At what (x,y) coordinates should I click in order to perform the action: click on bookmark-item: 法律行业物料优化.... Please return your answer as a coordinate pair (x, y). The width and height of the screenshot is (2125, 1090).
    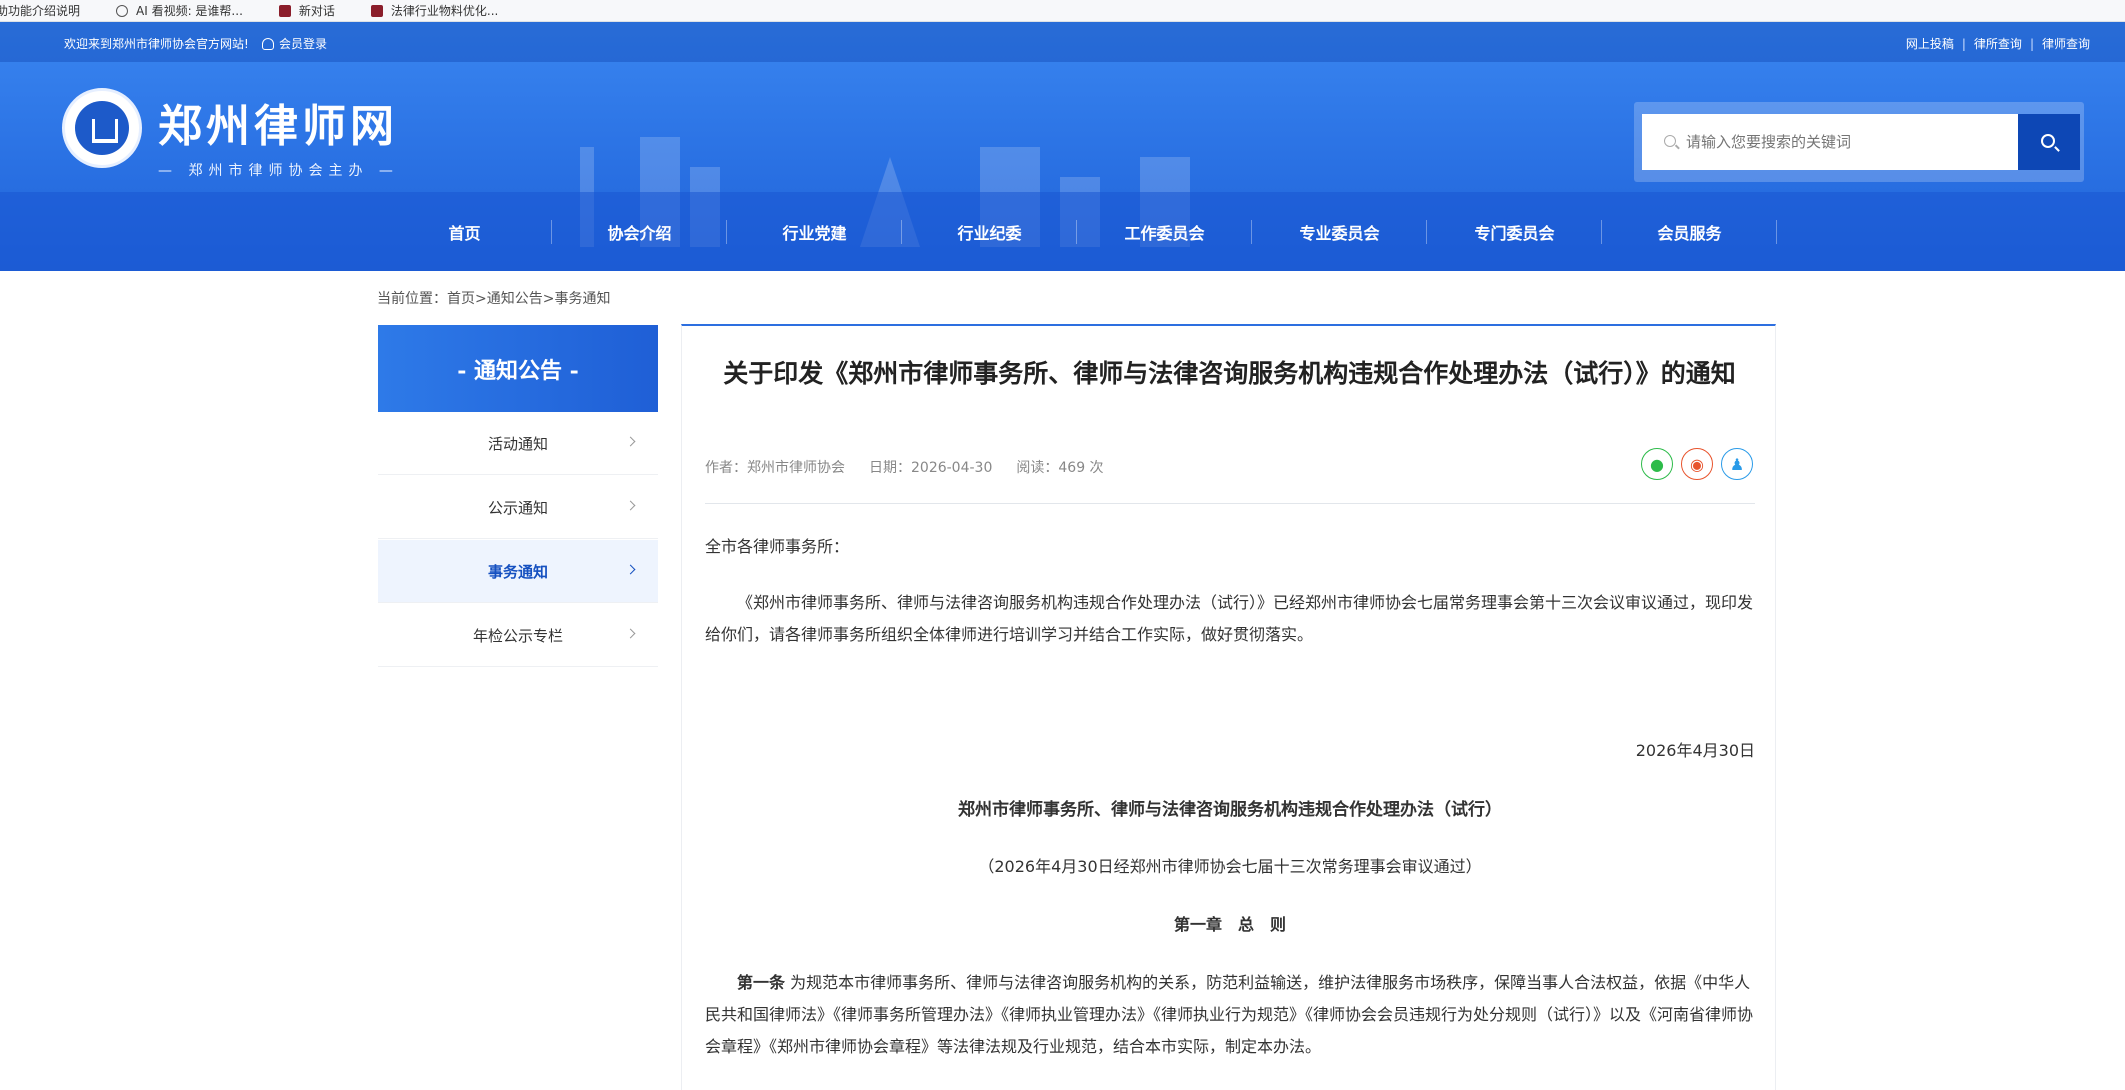
    Looking at the image, I should click on (434, 10).